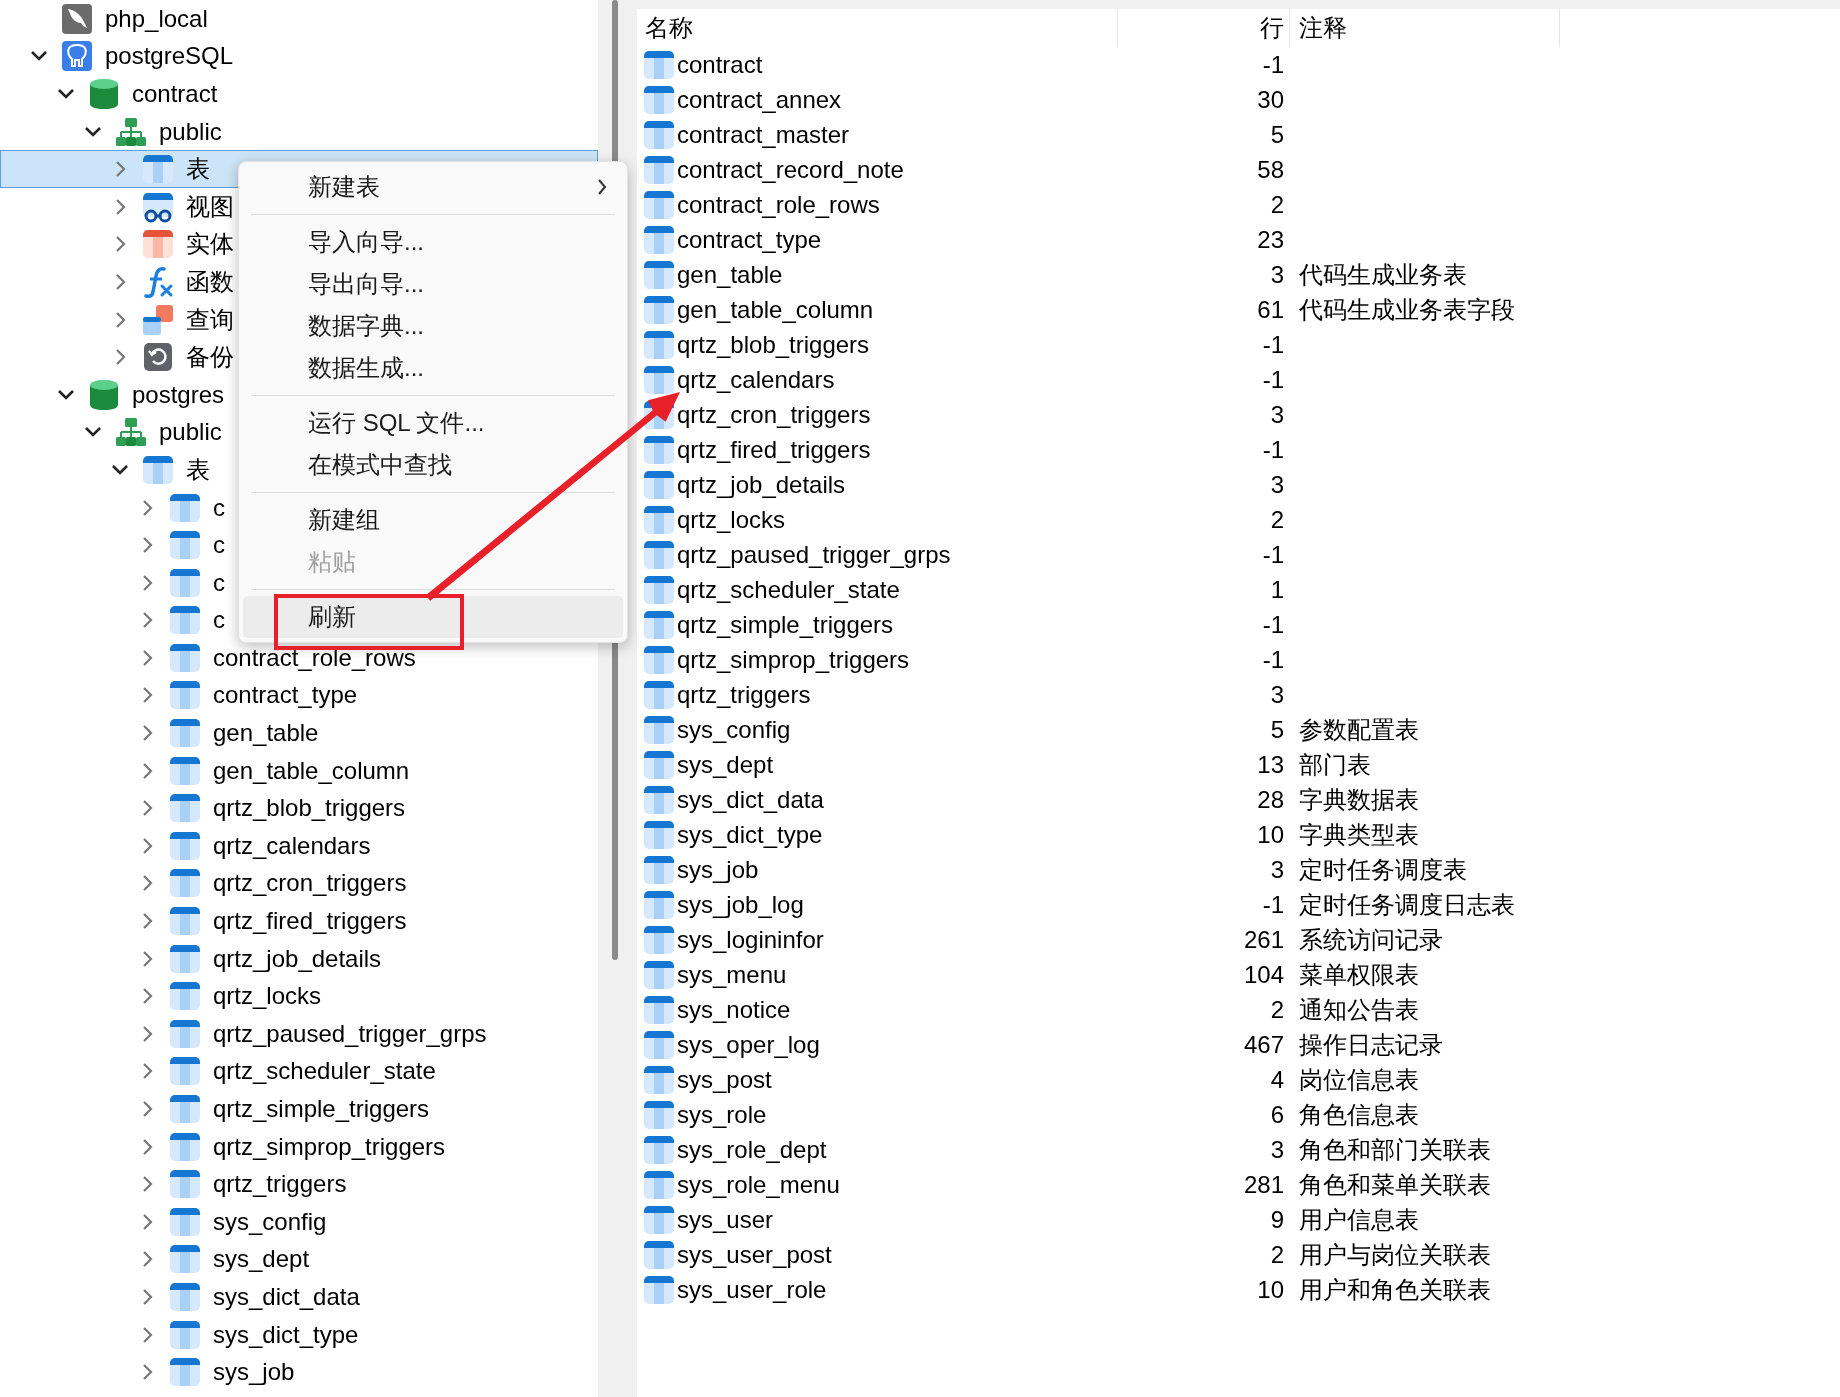 The image size is (1840, 1397). What do you see at coordinates (1407, 904) in the screenshot?
I see `table-comment: 定时任务调度日志表` at bounding box center [1407, 904].